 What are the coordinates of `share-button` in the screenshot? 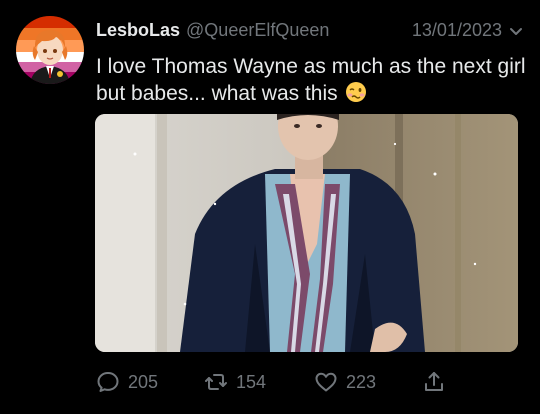 It's located at (438, 382).